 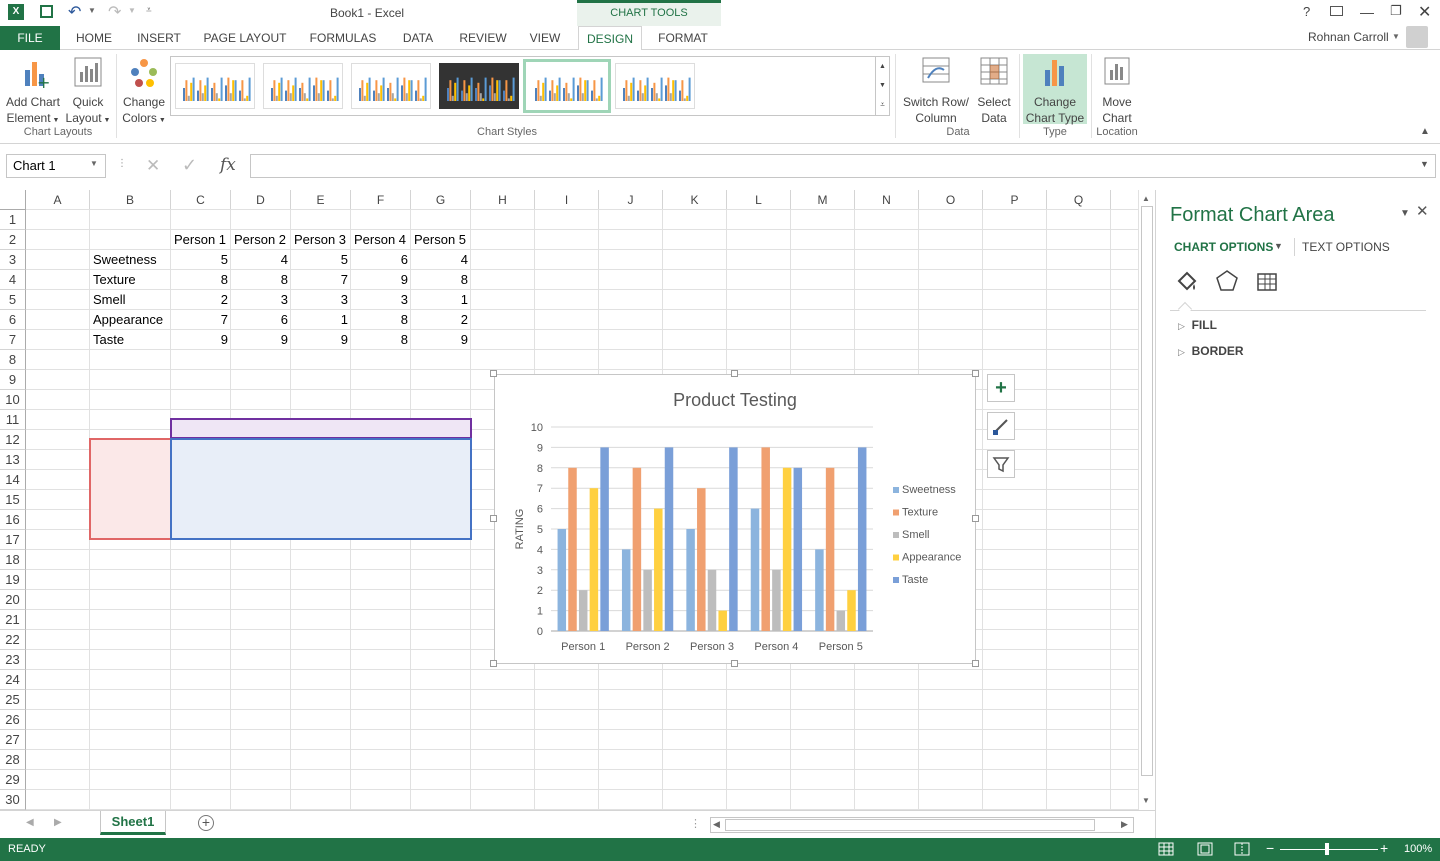 What do you see at coordinates (201, 260) in the screenshot?
I see `value-cell: 5` at bounding box center [201, 260].